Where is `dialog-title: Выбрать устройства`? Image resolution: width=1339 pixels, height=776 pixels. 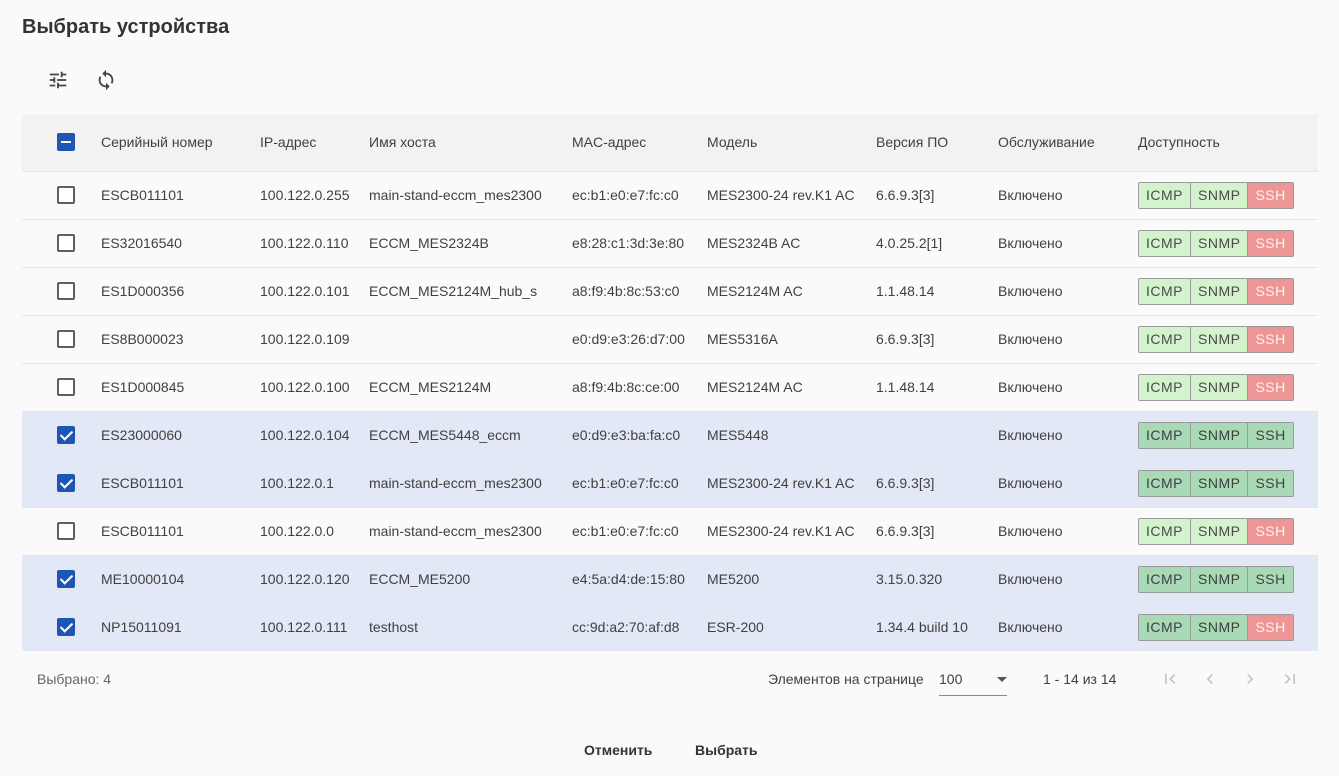
dialog-title: Выбрать устройства is located at coordinates (126, 27).